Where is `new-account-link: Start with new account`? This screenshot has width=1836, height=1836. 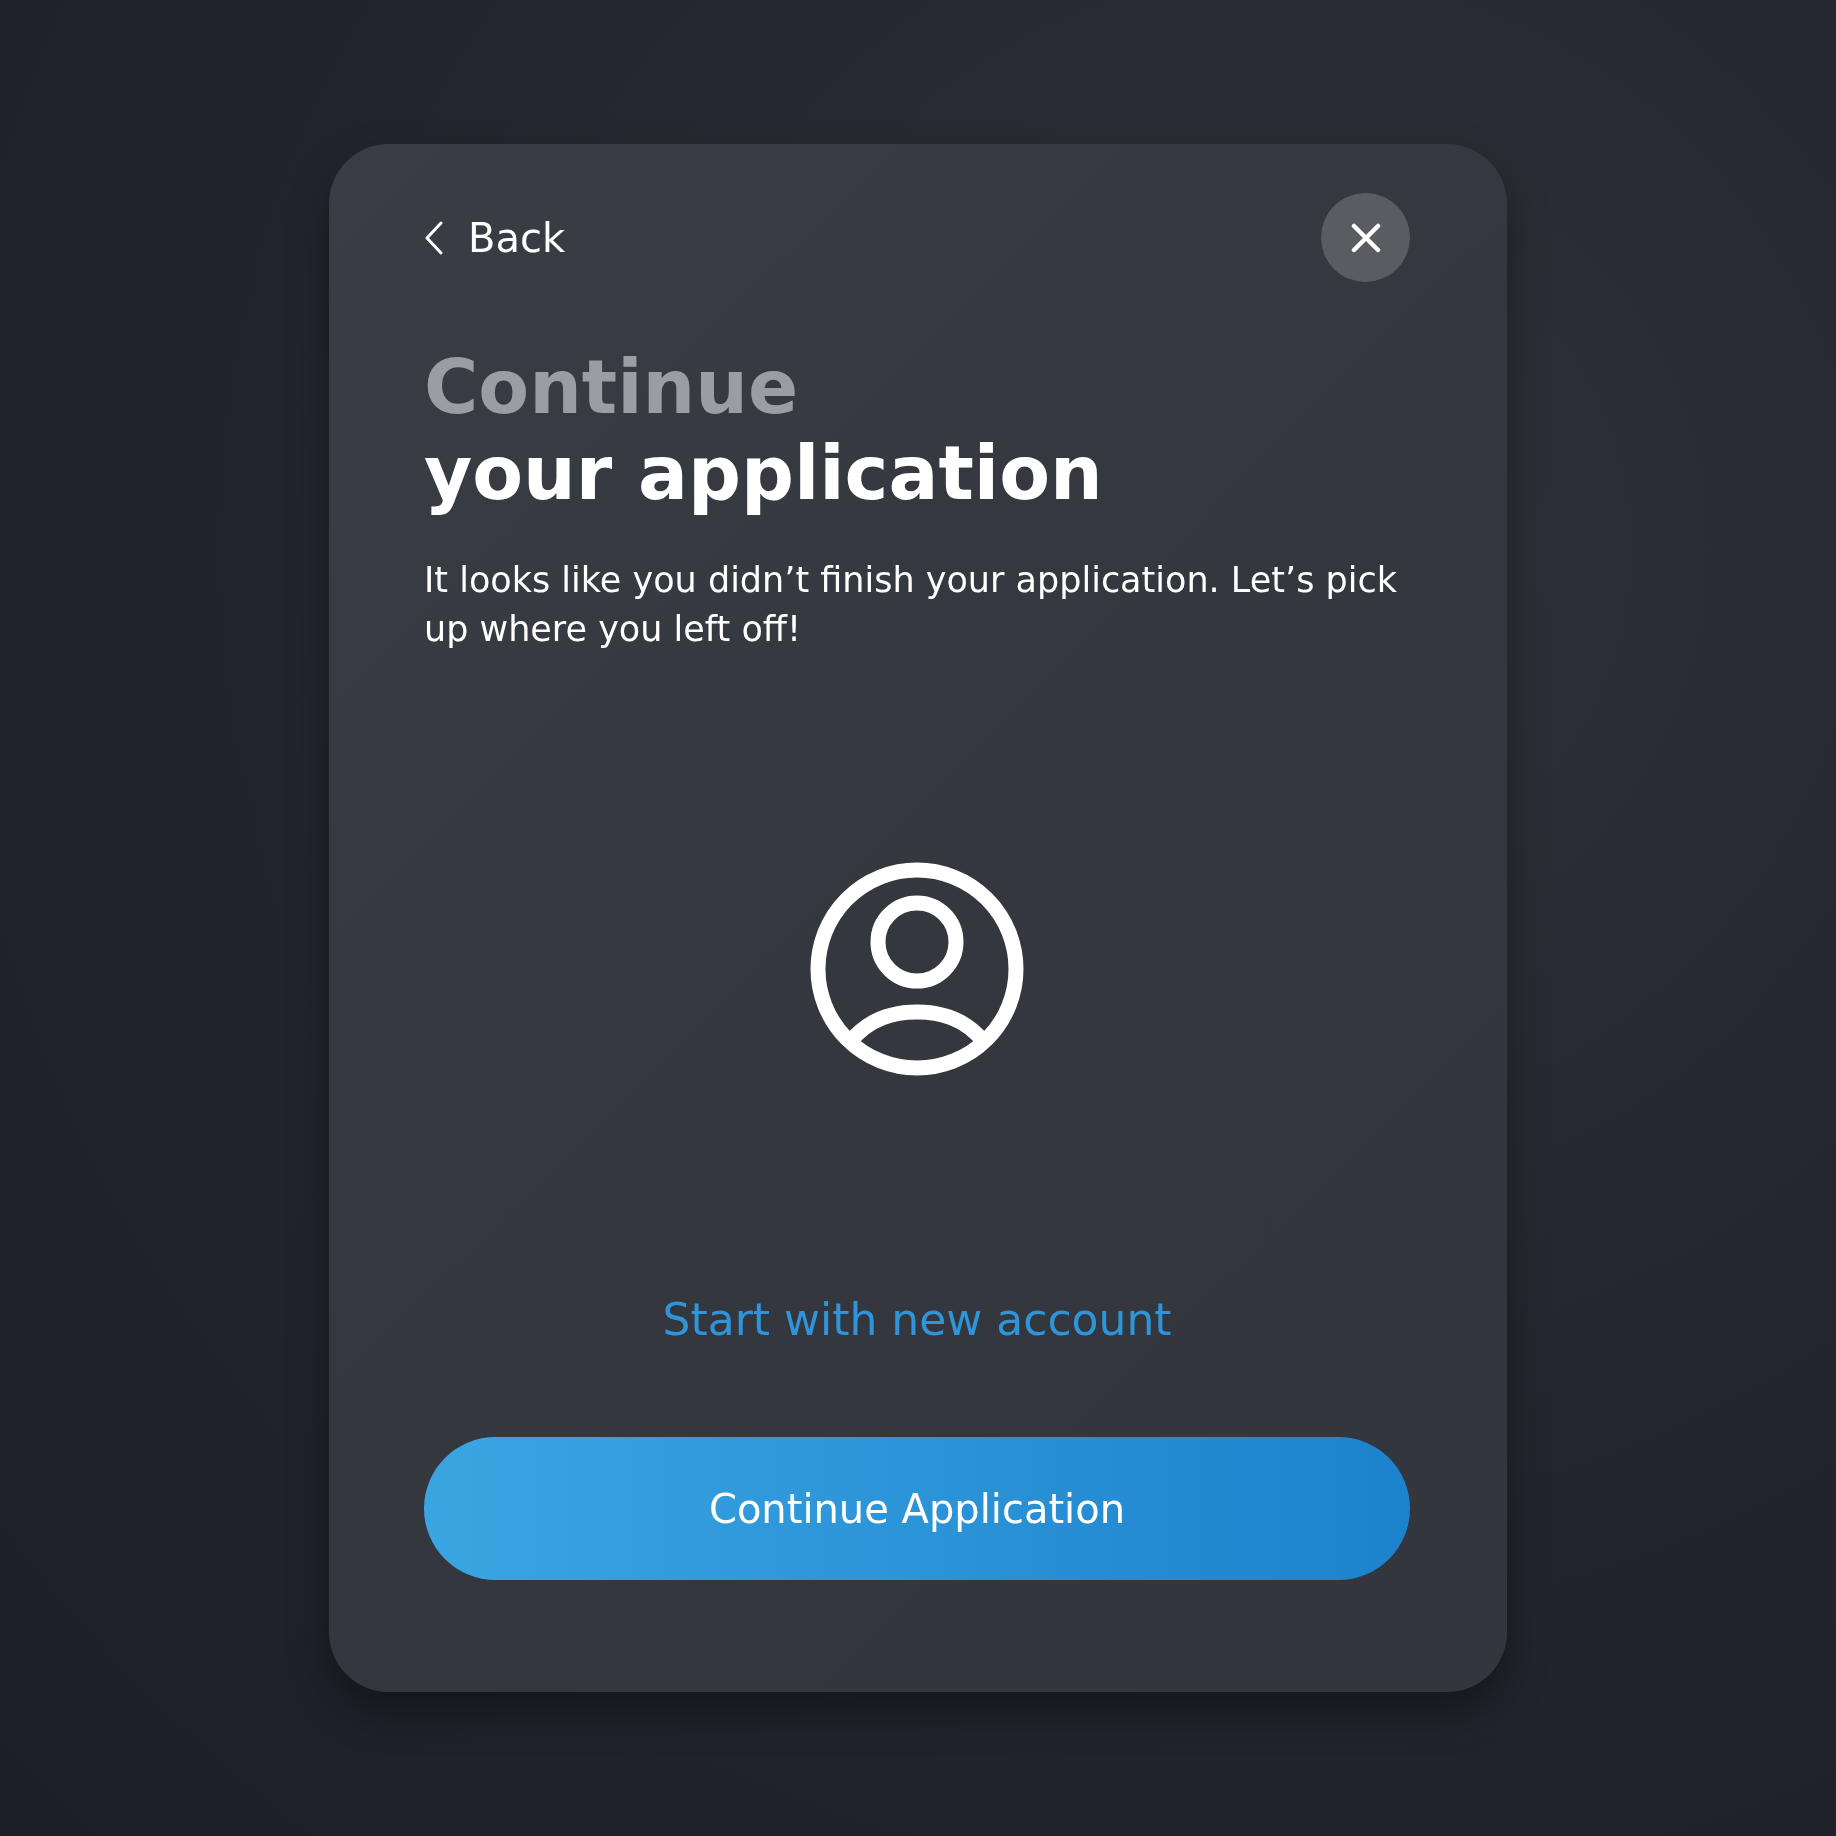
new-account-link: Start with new account is located at coordinates (917, 1319).